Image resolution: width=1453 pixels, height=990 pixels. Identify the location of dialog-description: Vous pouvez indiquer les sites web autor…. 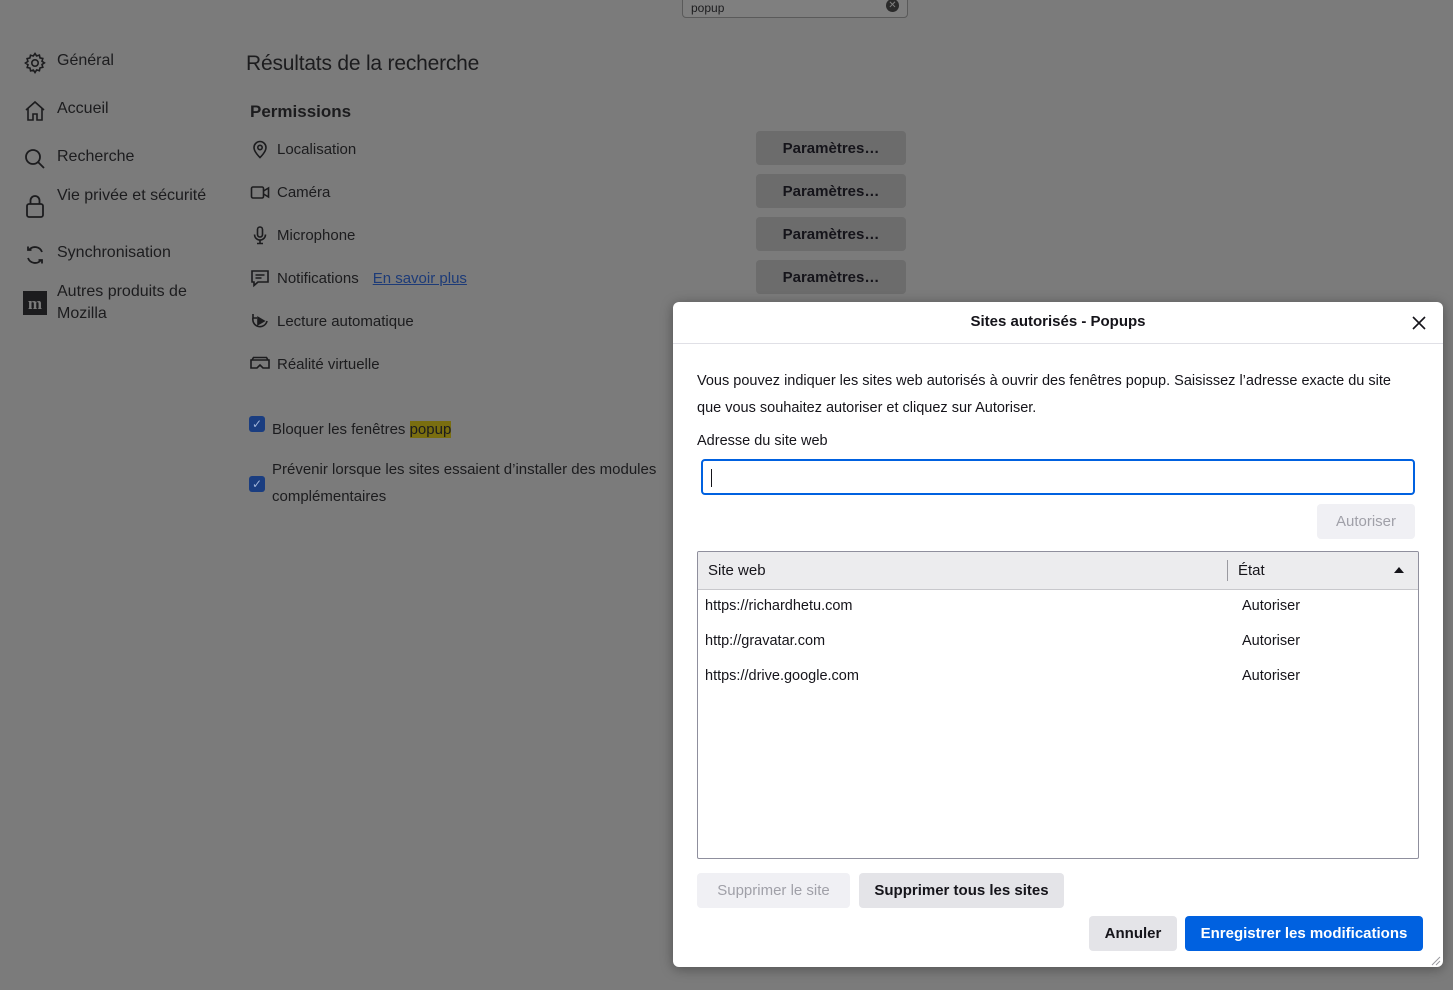
(1044, 394).